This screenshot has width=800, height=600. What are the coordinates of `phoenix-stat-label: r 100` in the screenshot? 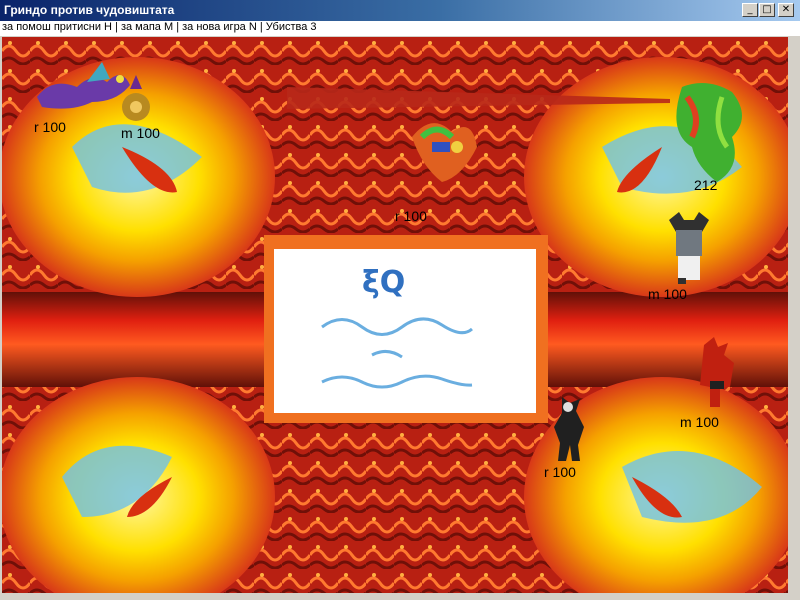 It's located at (411, 216).